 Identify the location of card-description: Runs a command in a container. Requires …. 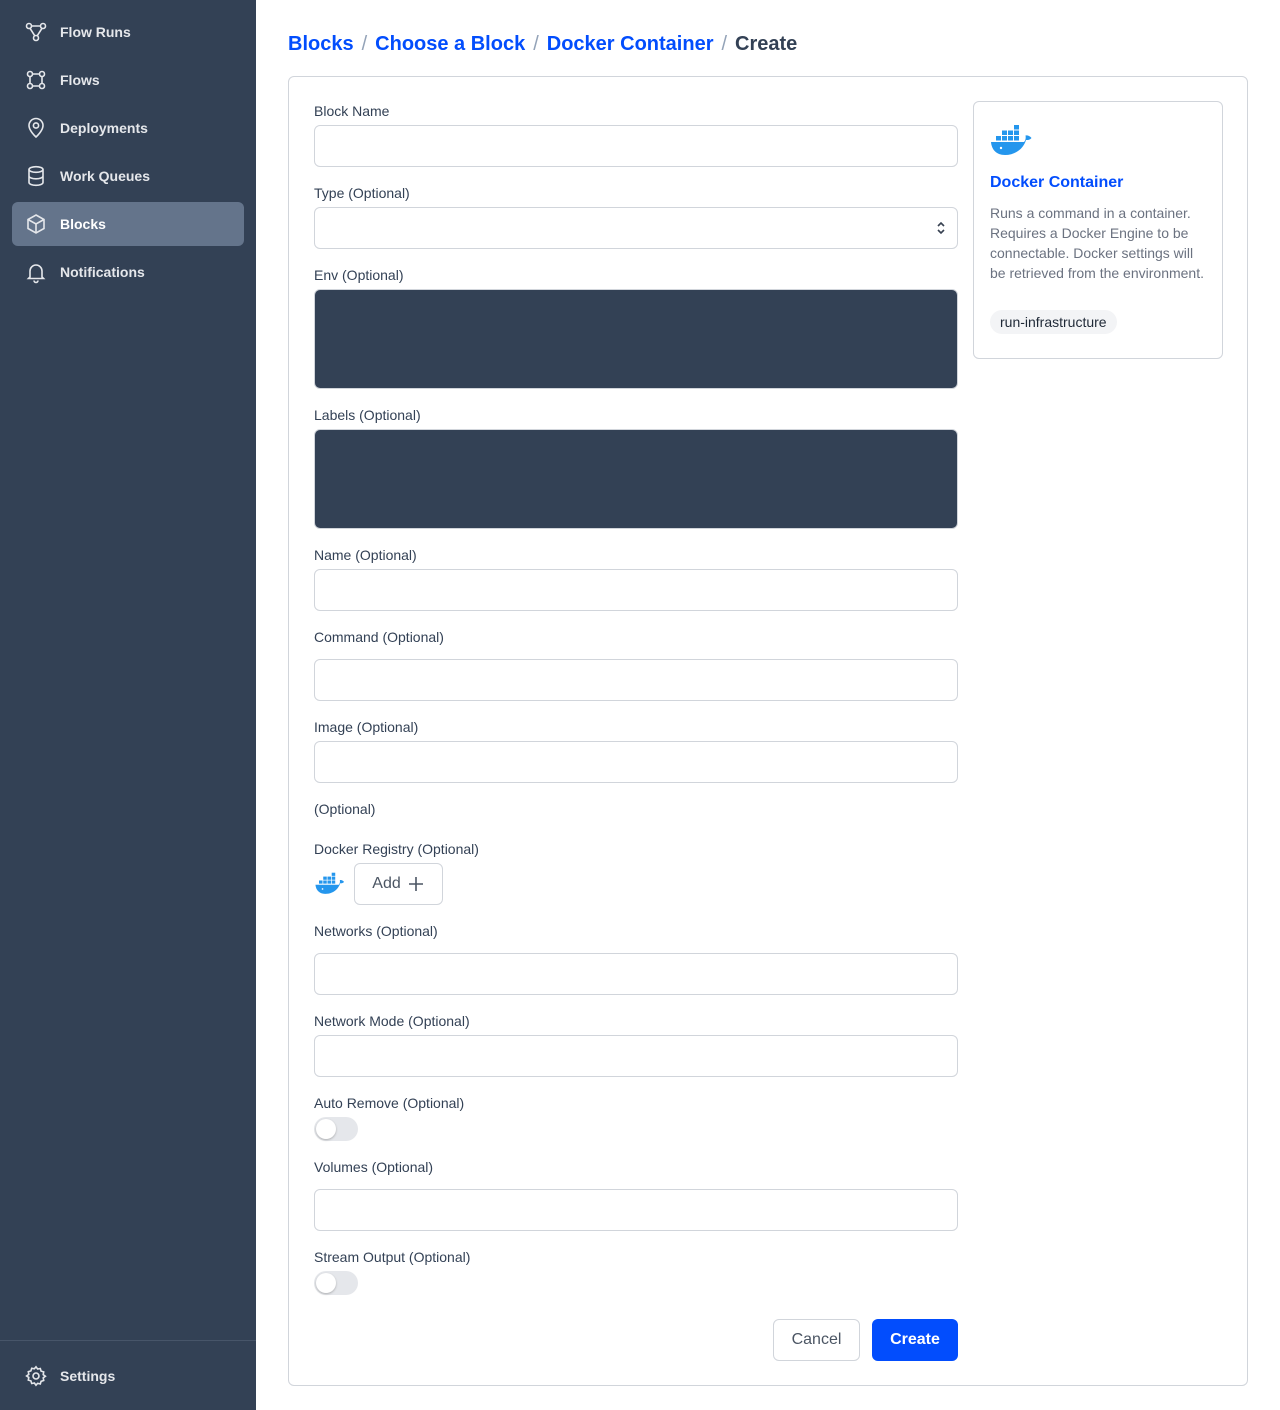
(1097, 243).